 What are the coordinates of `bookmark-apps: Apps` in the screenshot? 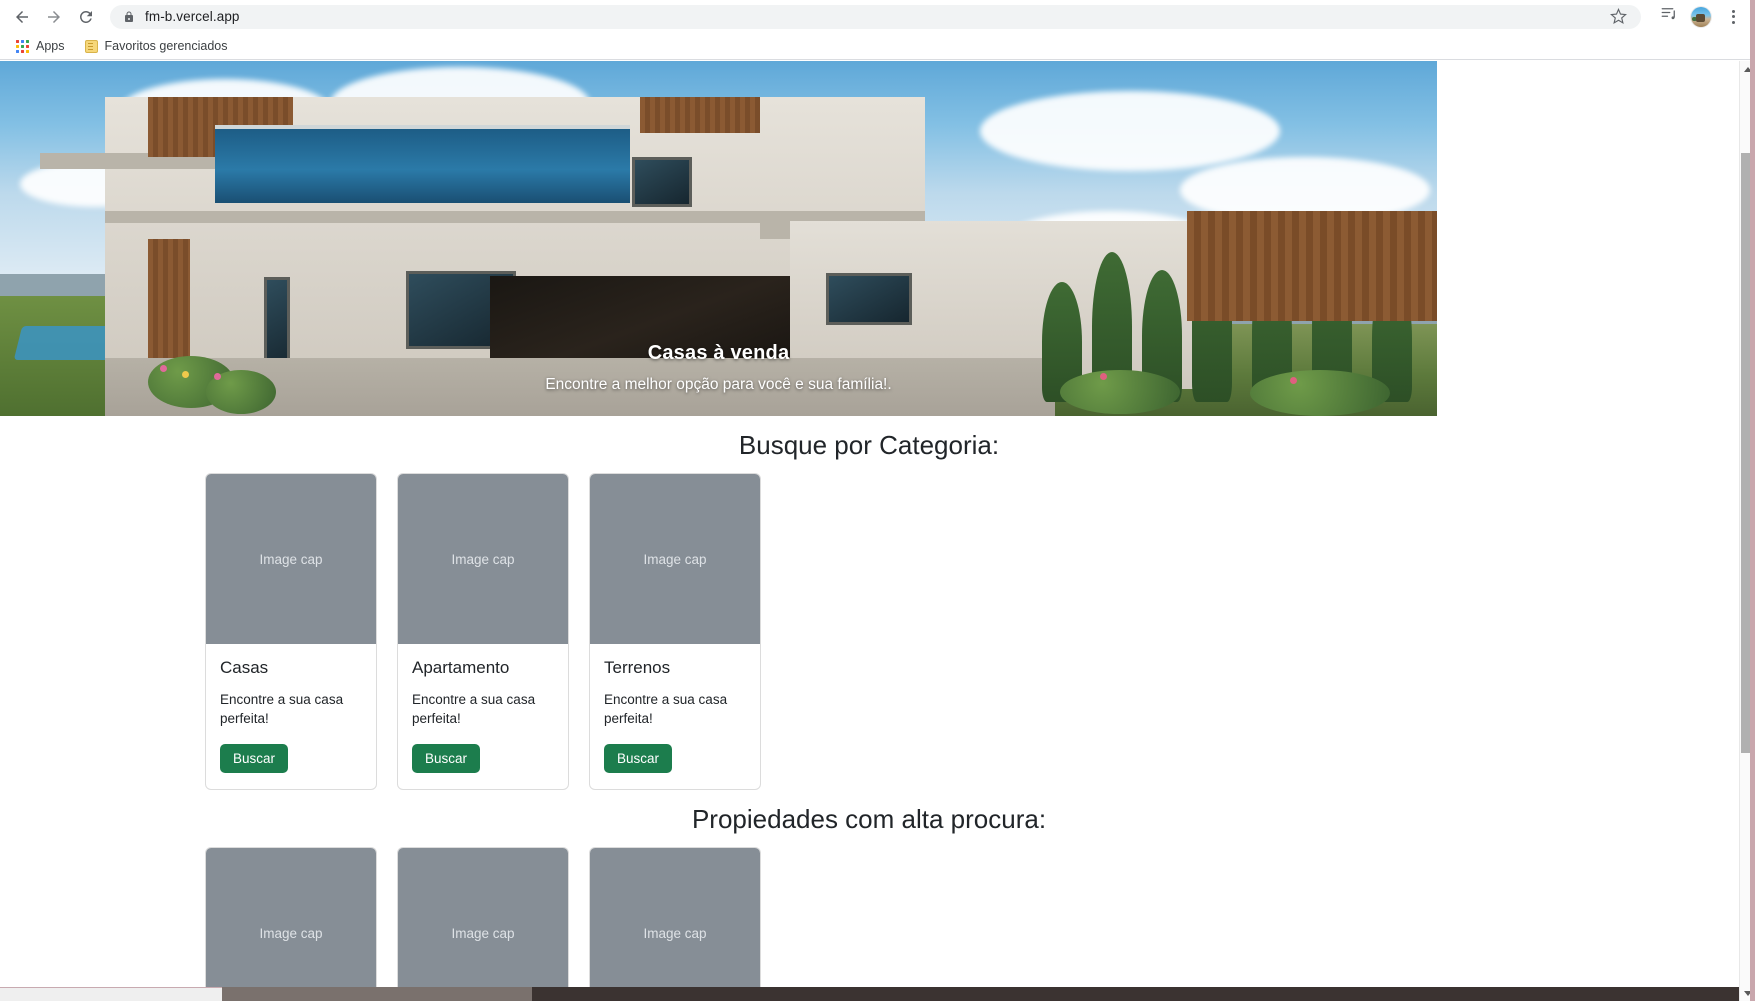 It's located at (40, 46).